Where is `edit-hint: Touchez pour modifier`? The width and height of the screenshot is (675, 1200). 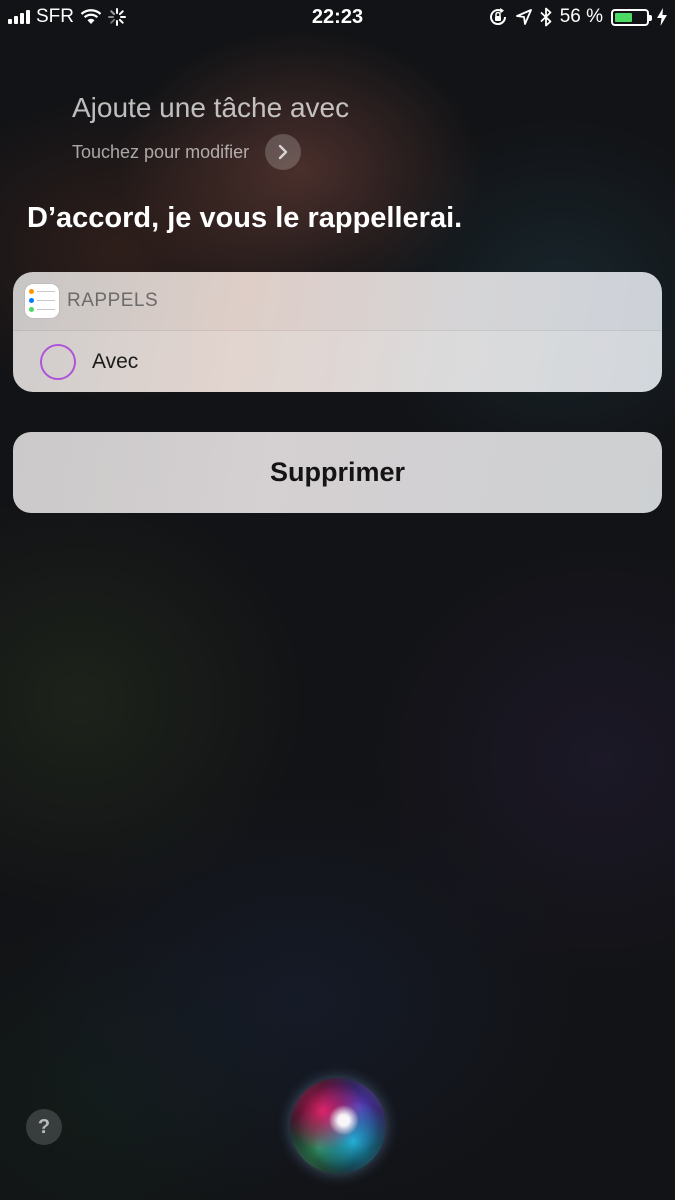
edit-hint: Touchez pour modifier is located at coordinates (160, 152).